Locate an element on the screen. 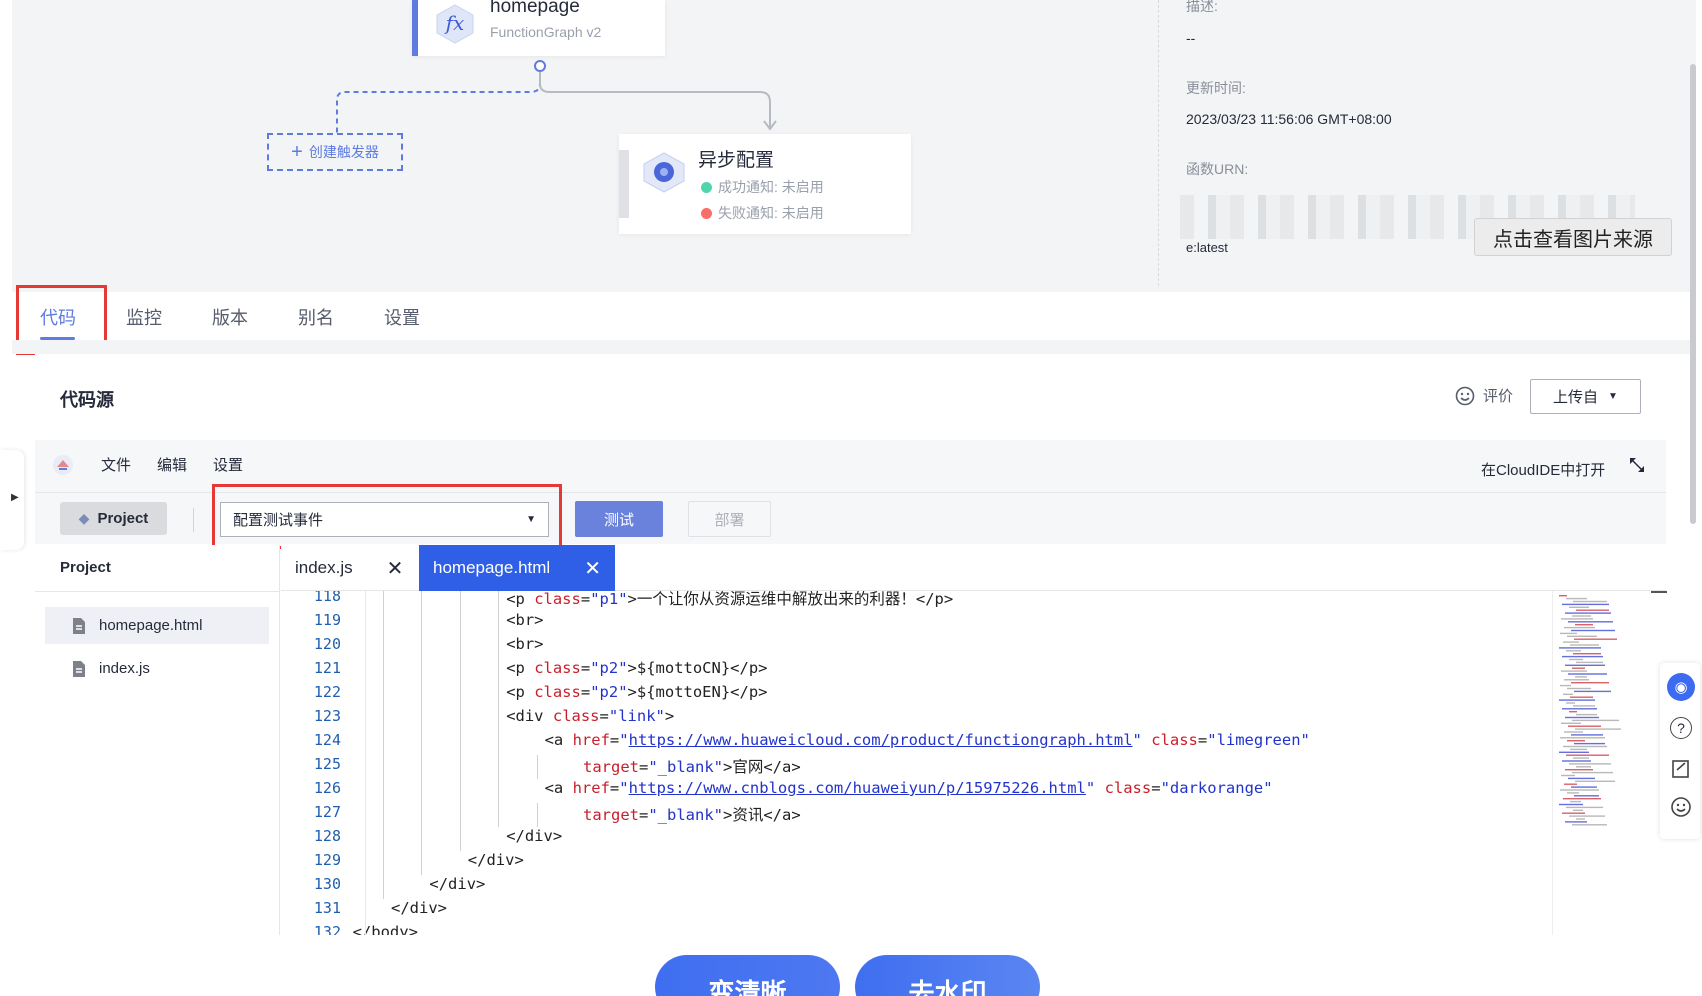 This screenshot has width=1702, height=996. code-line: target="_blank">资讯</a> is located at coordinates (692, 814).